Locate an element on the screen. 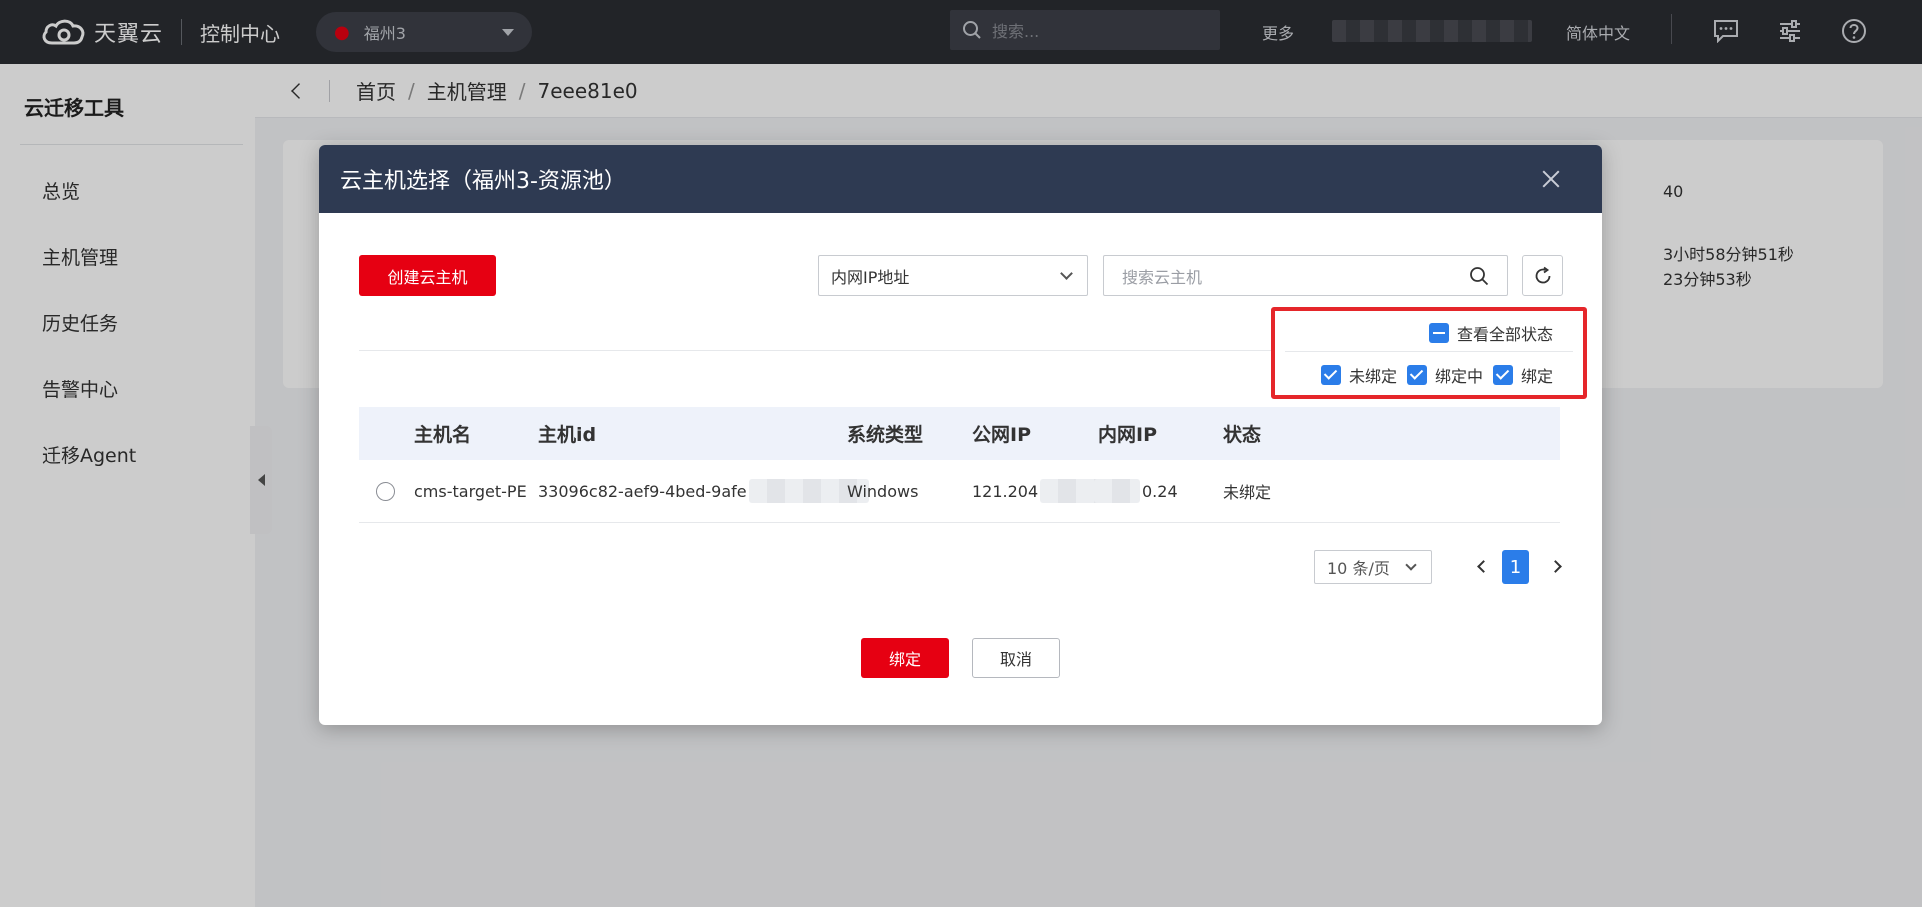 This screenshot has height=907, width=1922. column-header-os: 系统类型 is located at coordinates (885, 435).